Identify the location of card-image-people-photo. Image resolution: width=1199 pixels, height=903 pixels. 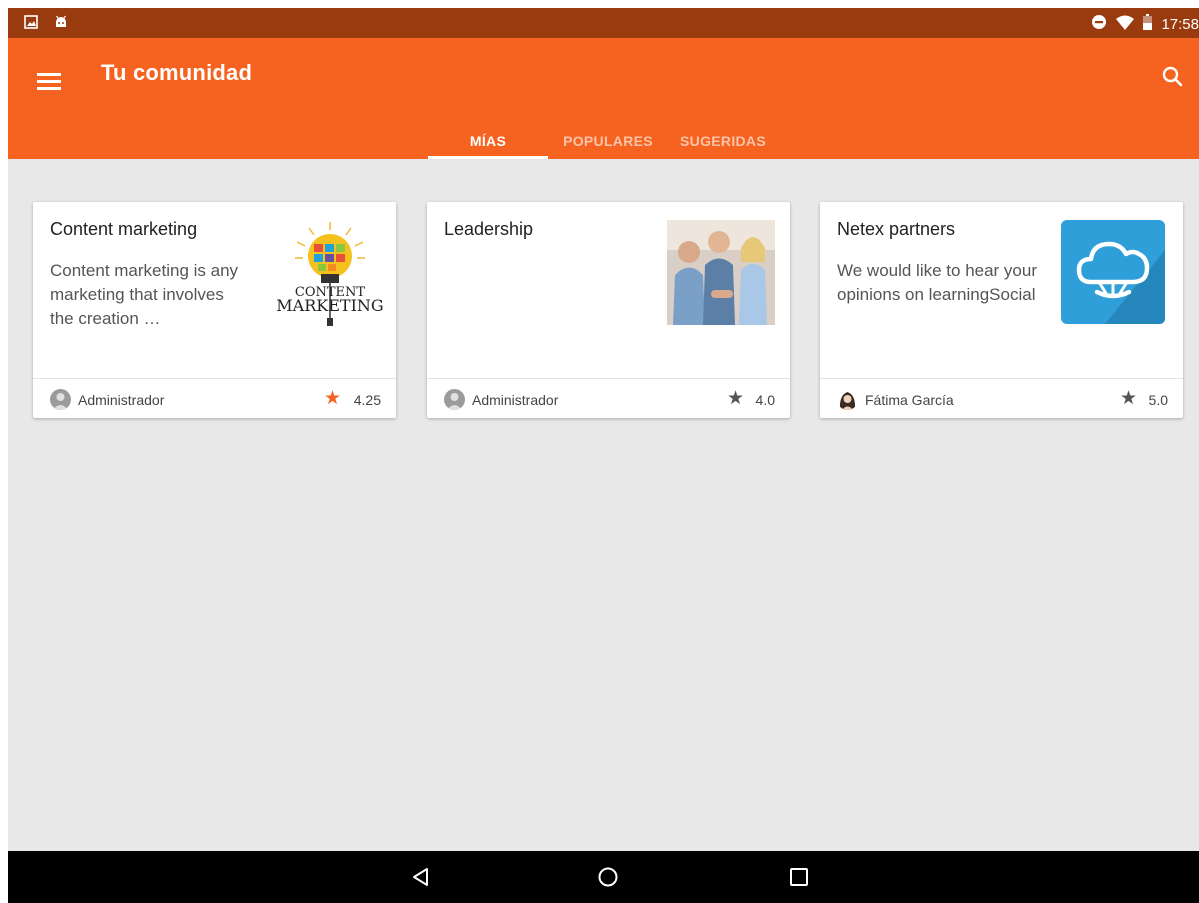
(721, 272).